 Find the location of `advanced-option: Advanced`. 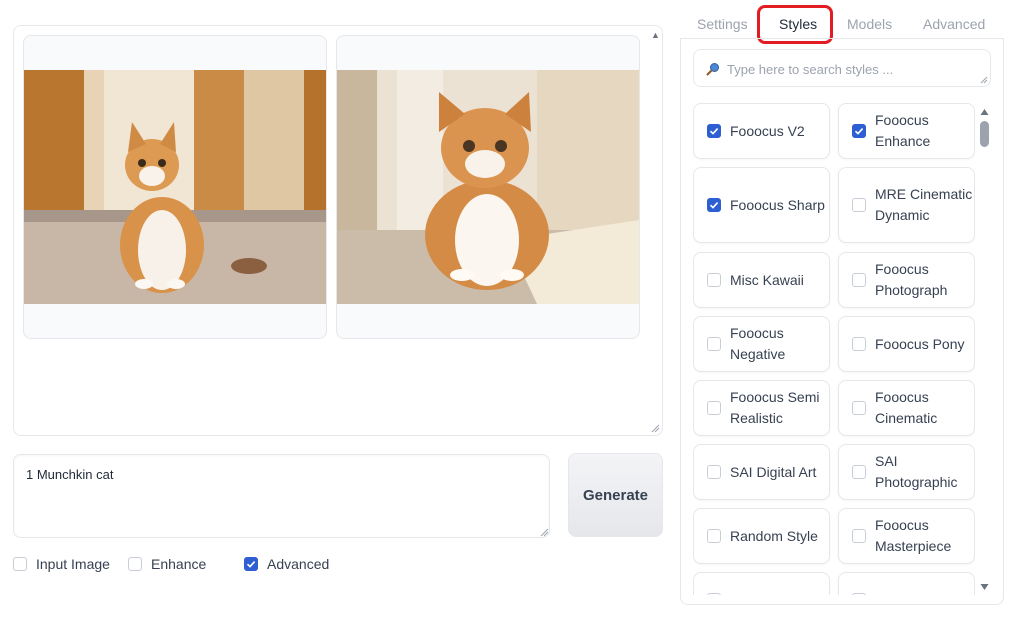

advanced-option: Advanced is located at coordinates (286, 564).